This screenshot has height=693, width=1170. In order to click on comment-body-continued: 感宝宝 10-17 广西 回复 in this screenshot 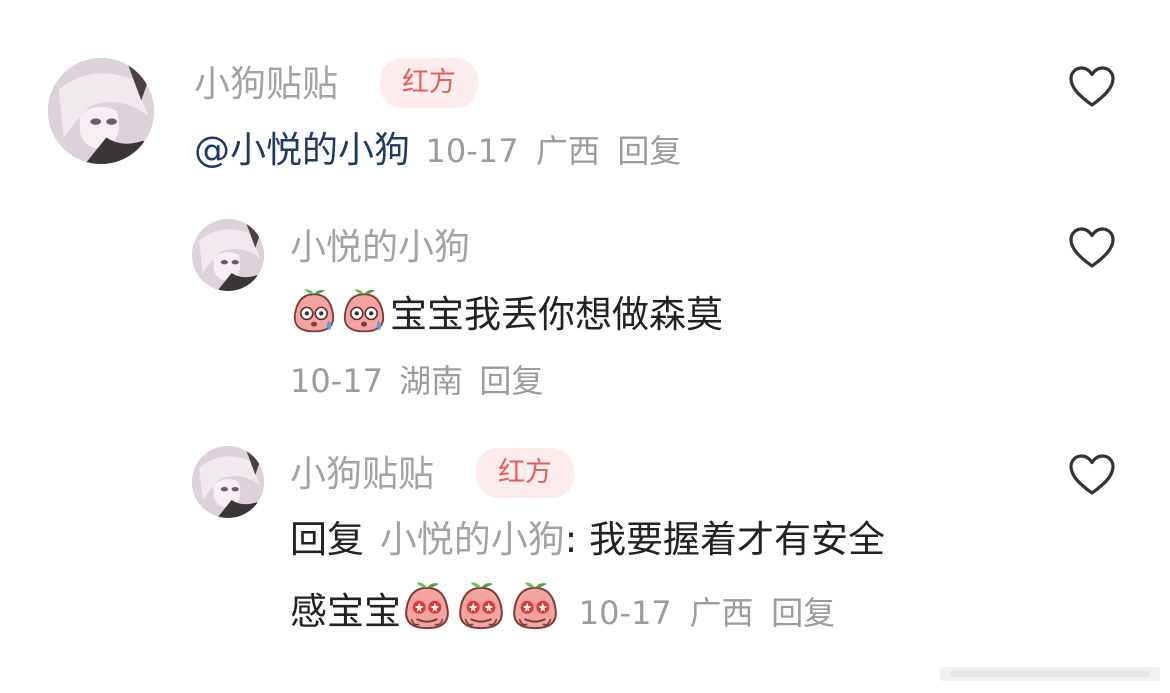, I will do `click(562, 609)`.